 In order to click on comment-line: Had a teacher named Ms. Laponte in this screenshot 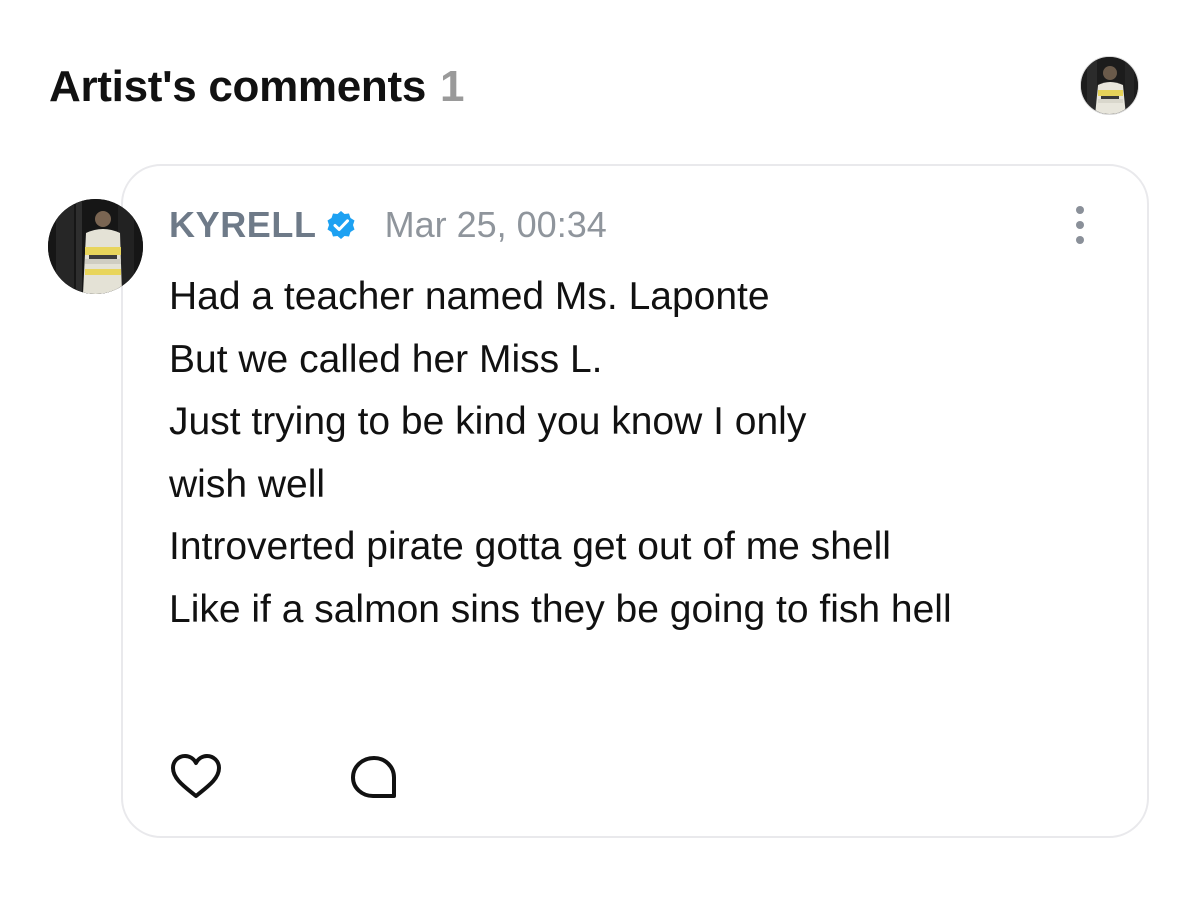, I will do `click(469, 296)`.